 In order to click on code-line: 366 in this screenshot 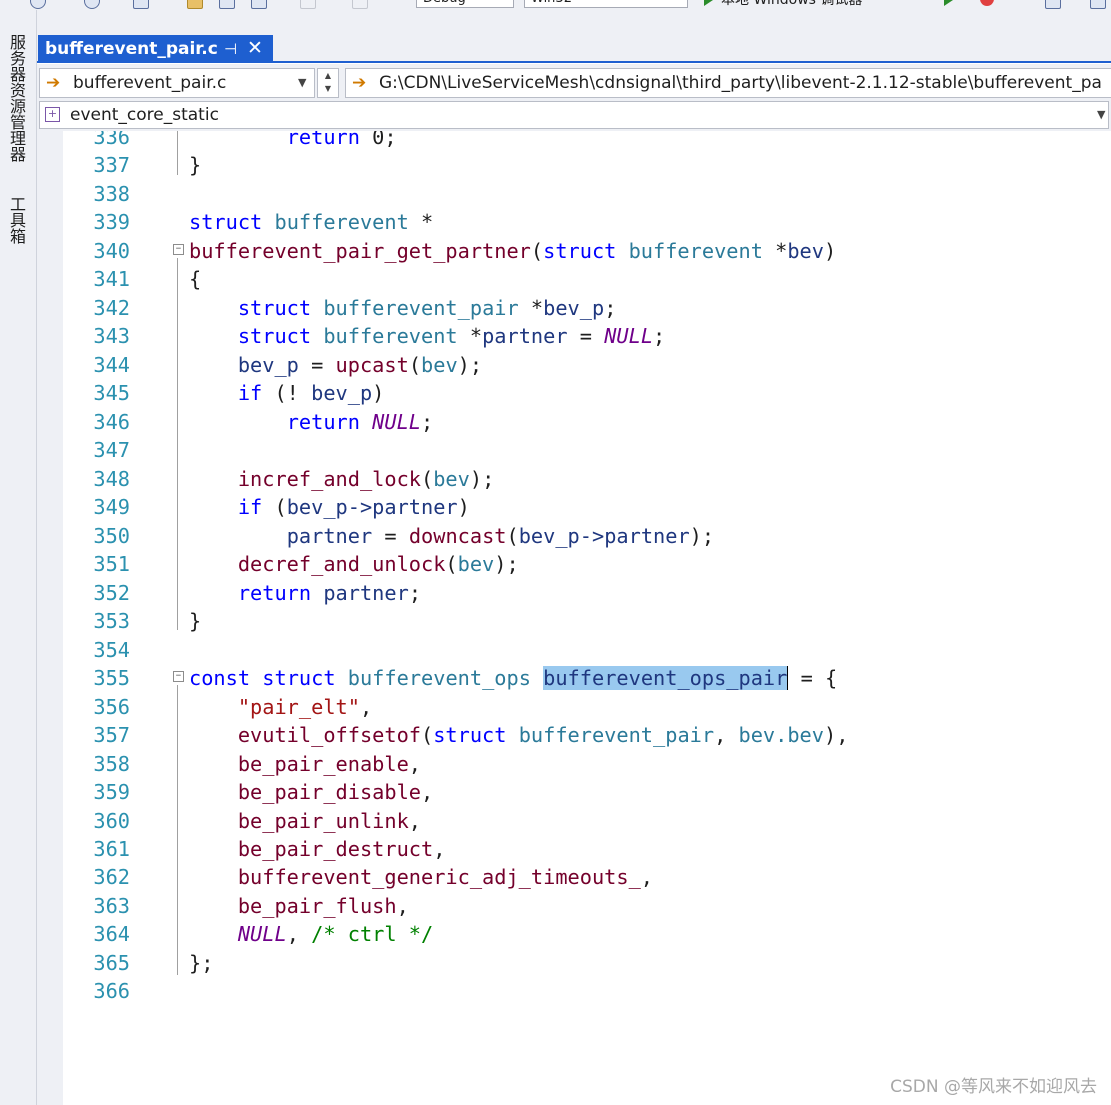, I will do `click(587, 991)`.